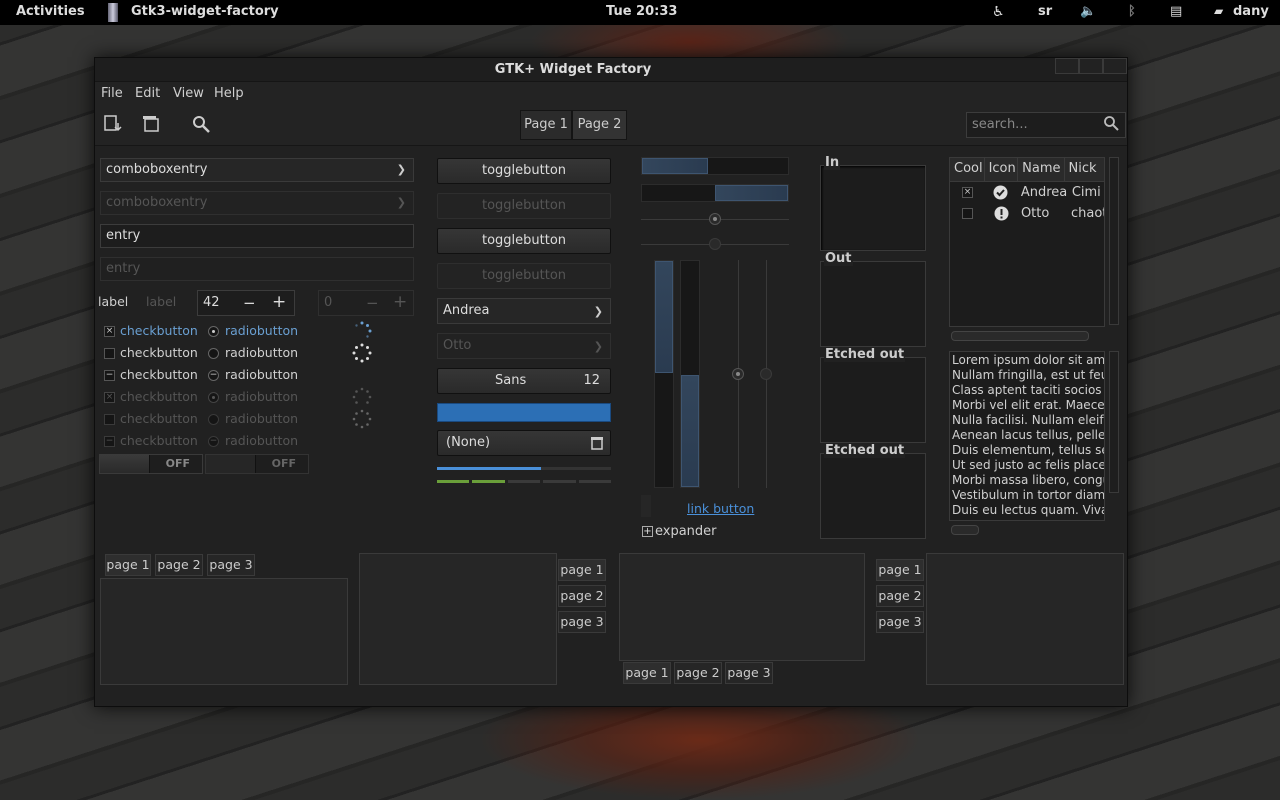 The width and height of the screenshot is (1280, 800). I want to click on radio-unselected-disabled, so click(213, 419).